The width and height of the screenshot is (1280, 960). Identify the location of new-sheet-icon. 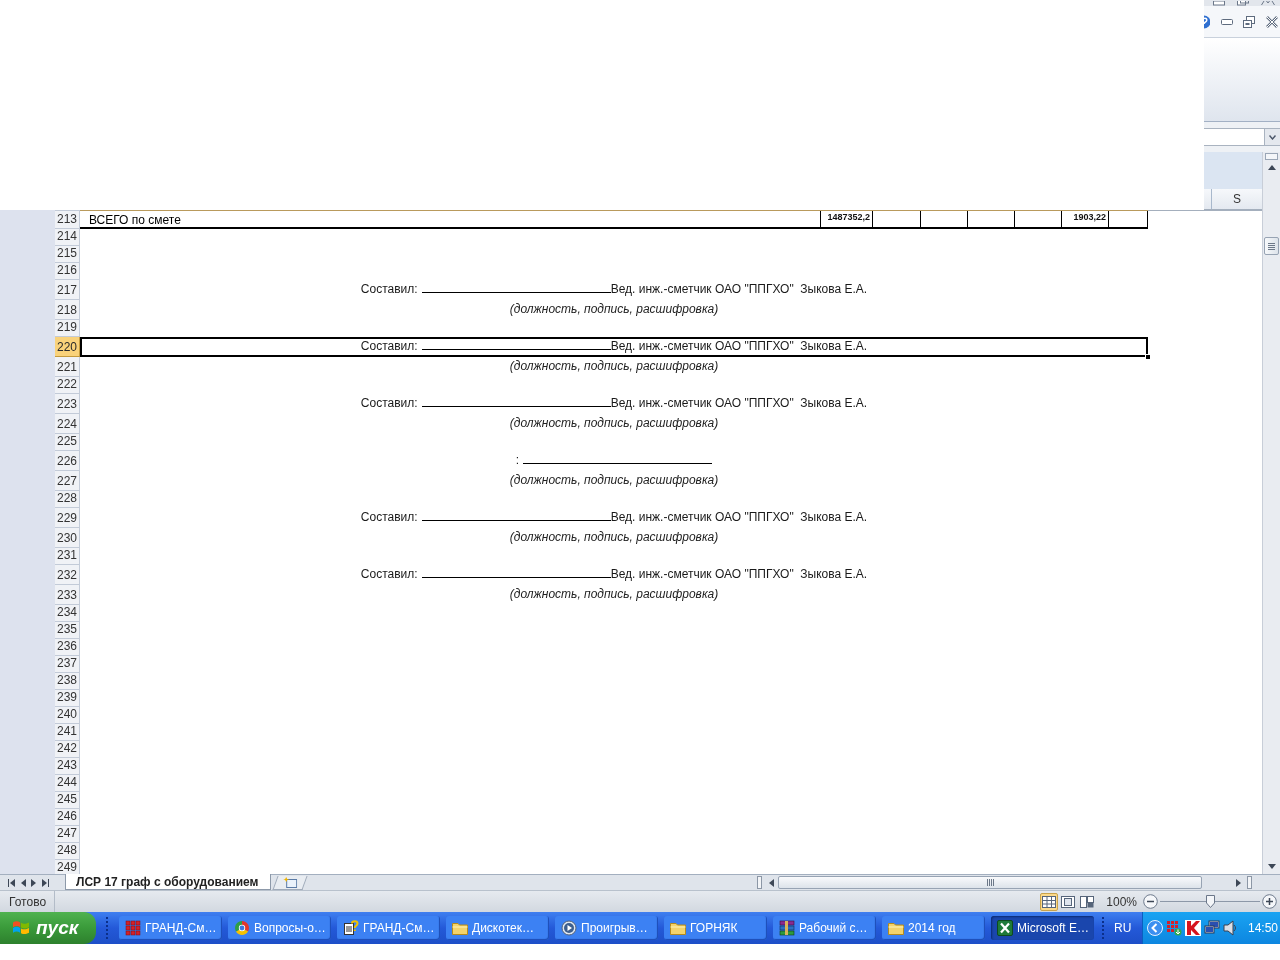
(290, 882).